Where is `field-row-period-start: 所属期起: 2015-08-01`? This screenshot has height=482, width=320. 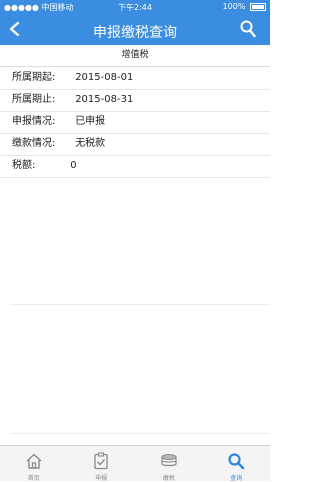 field-row-period-start: 所属期起: 2015-08-01 is located at coordinates (72, 78).